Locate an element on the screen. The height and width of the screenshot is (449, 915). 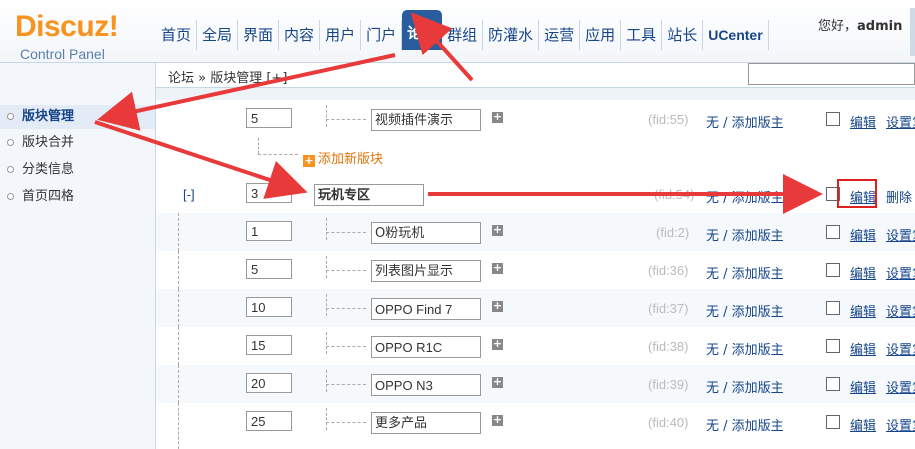
arrow-to-category-name is located at coordinates (201, 159).